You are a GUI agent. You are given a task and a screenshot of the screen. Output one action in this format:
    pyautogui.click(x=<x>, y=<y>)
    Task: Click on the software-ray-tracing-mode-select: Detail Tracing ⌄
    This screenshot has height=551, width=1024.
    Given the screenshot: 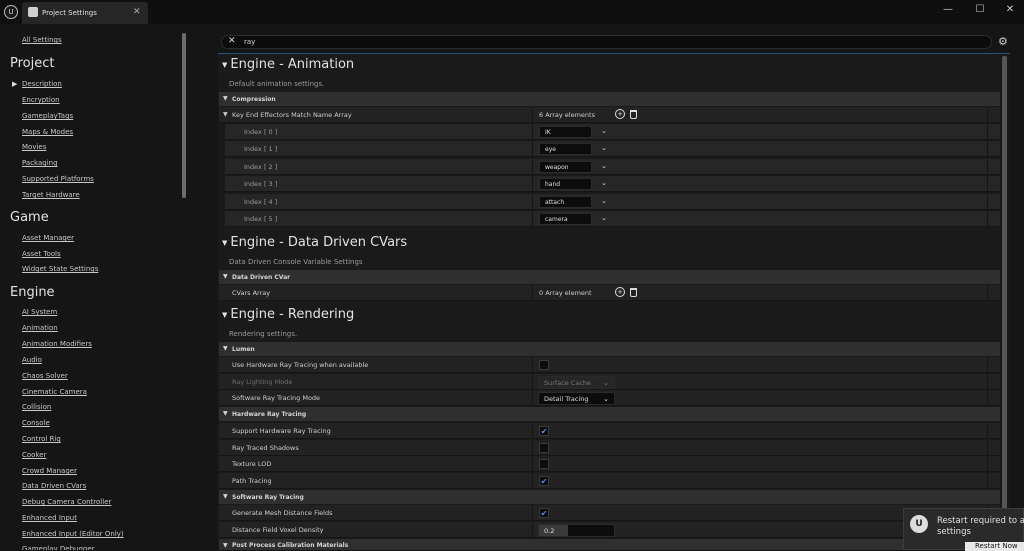 What is the action you would take?
    pyautogui.click(x=576, y=398)
    